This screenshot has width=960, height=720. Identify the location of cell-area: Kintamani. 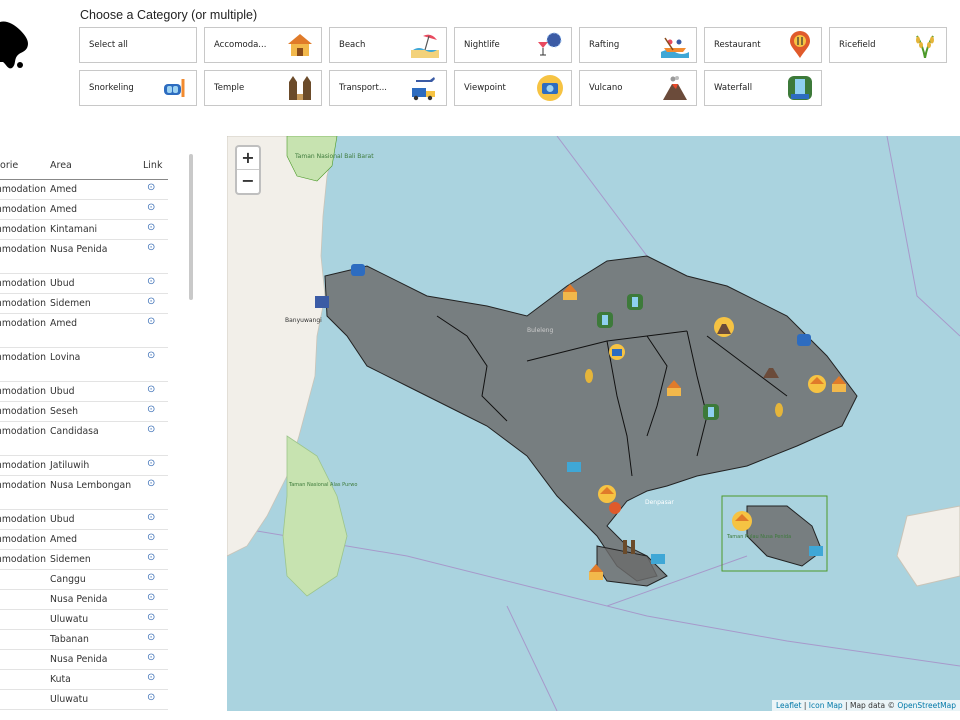
(74, 229).